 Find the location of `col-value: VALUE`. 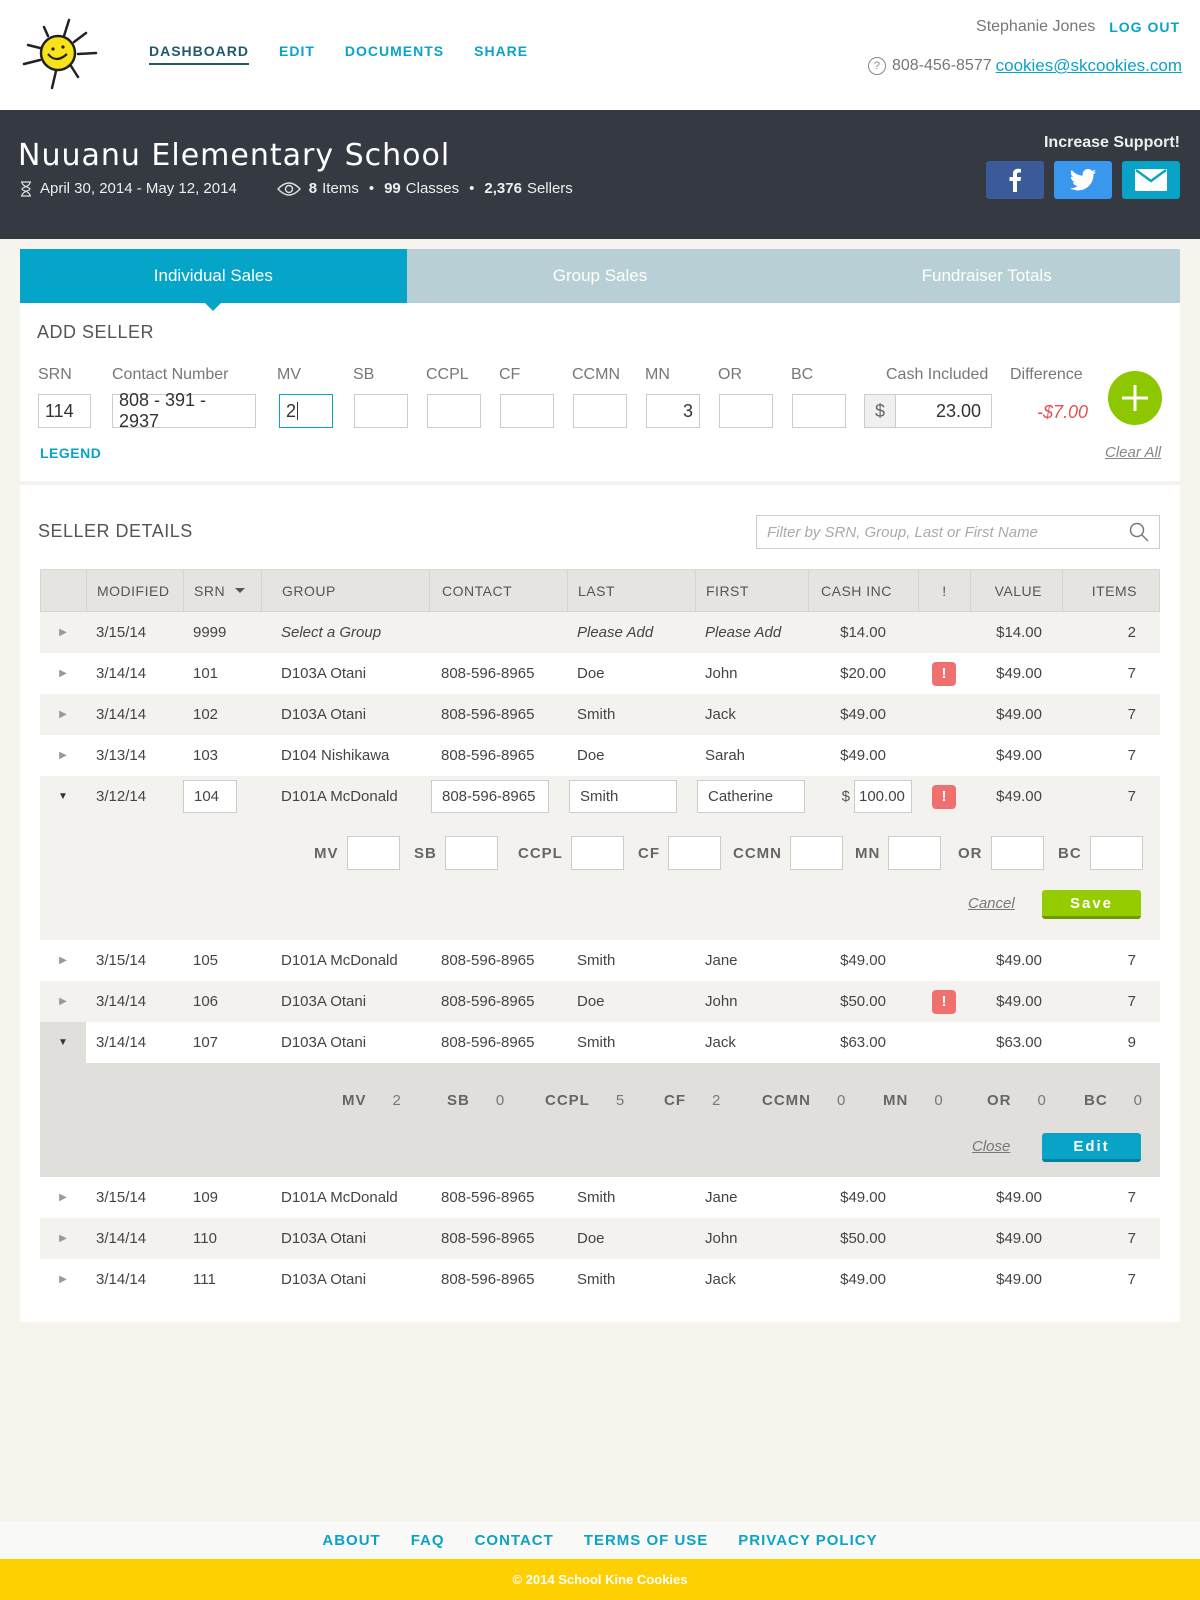

col-value: VALUE is located at coordinates (1017, 590).